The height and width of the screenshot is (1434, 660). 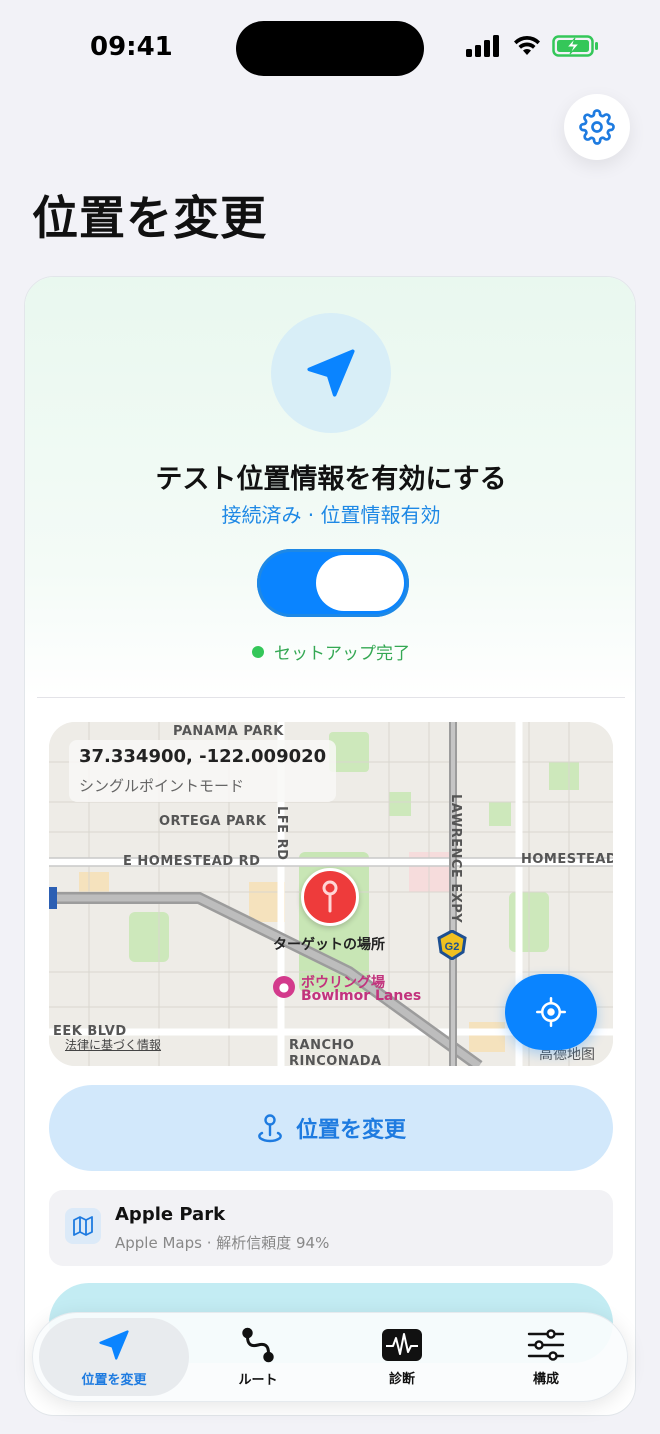 I want to click on map-label-homestead-right: HOMESTEAD, so click(x=567, y=859).